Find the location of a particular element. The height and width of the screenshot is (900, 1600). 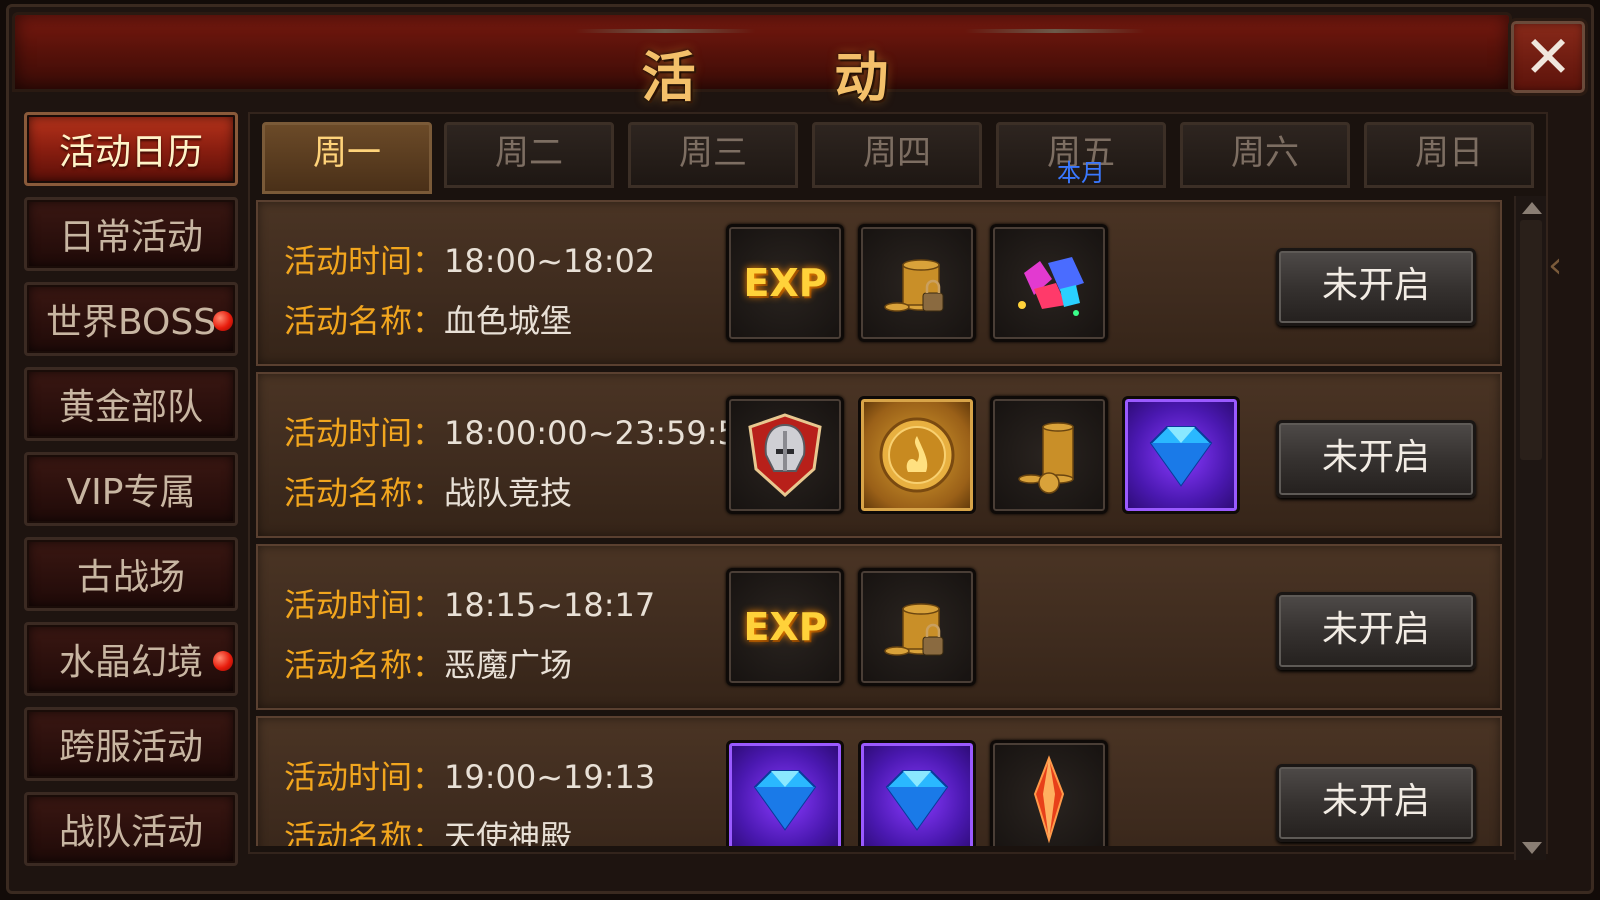

tab-note: 本月 is located at coordinates (1081, 173).